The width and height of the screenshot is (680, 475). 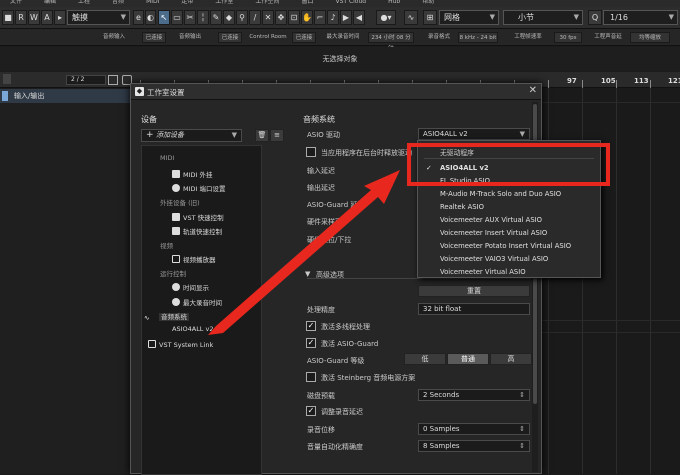 I want to click on draw-icon: ✎, so click(x=216, y=17).